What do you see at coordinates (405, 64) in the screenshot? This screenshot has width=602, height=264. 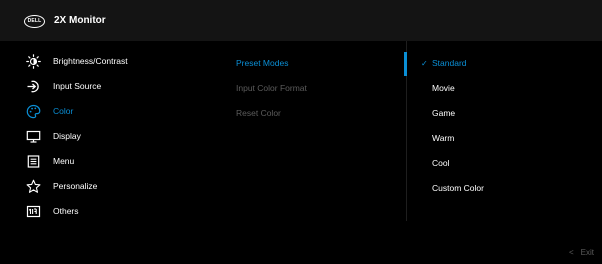 I see `selection-marker` at bounding box center [405, 64].